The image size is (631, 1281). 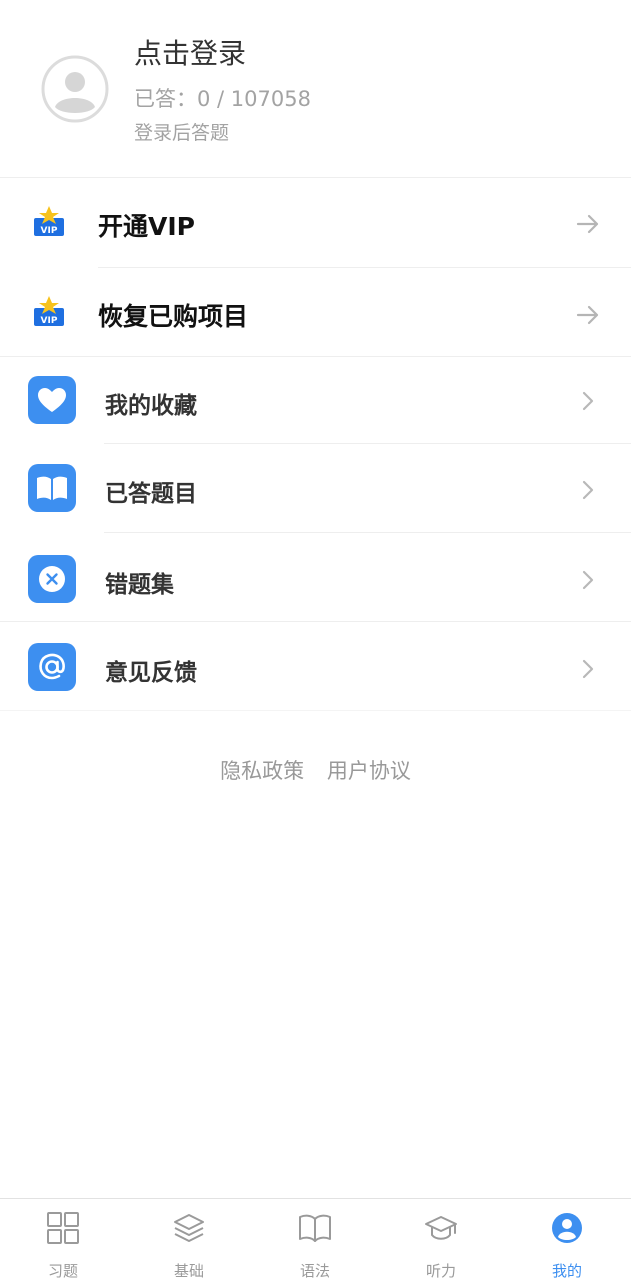 I want to click on restore-purchase-row: VIP 恢复已购项目, so click(x=315, y=313).